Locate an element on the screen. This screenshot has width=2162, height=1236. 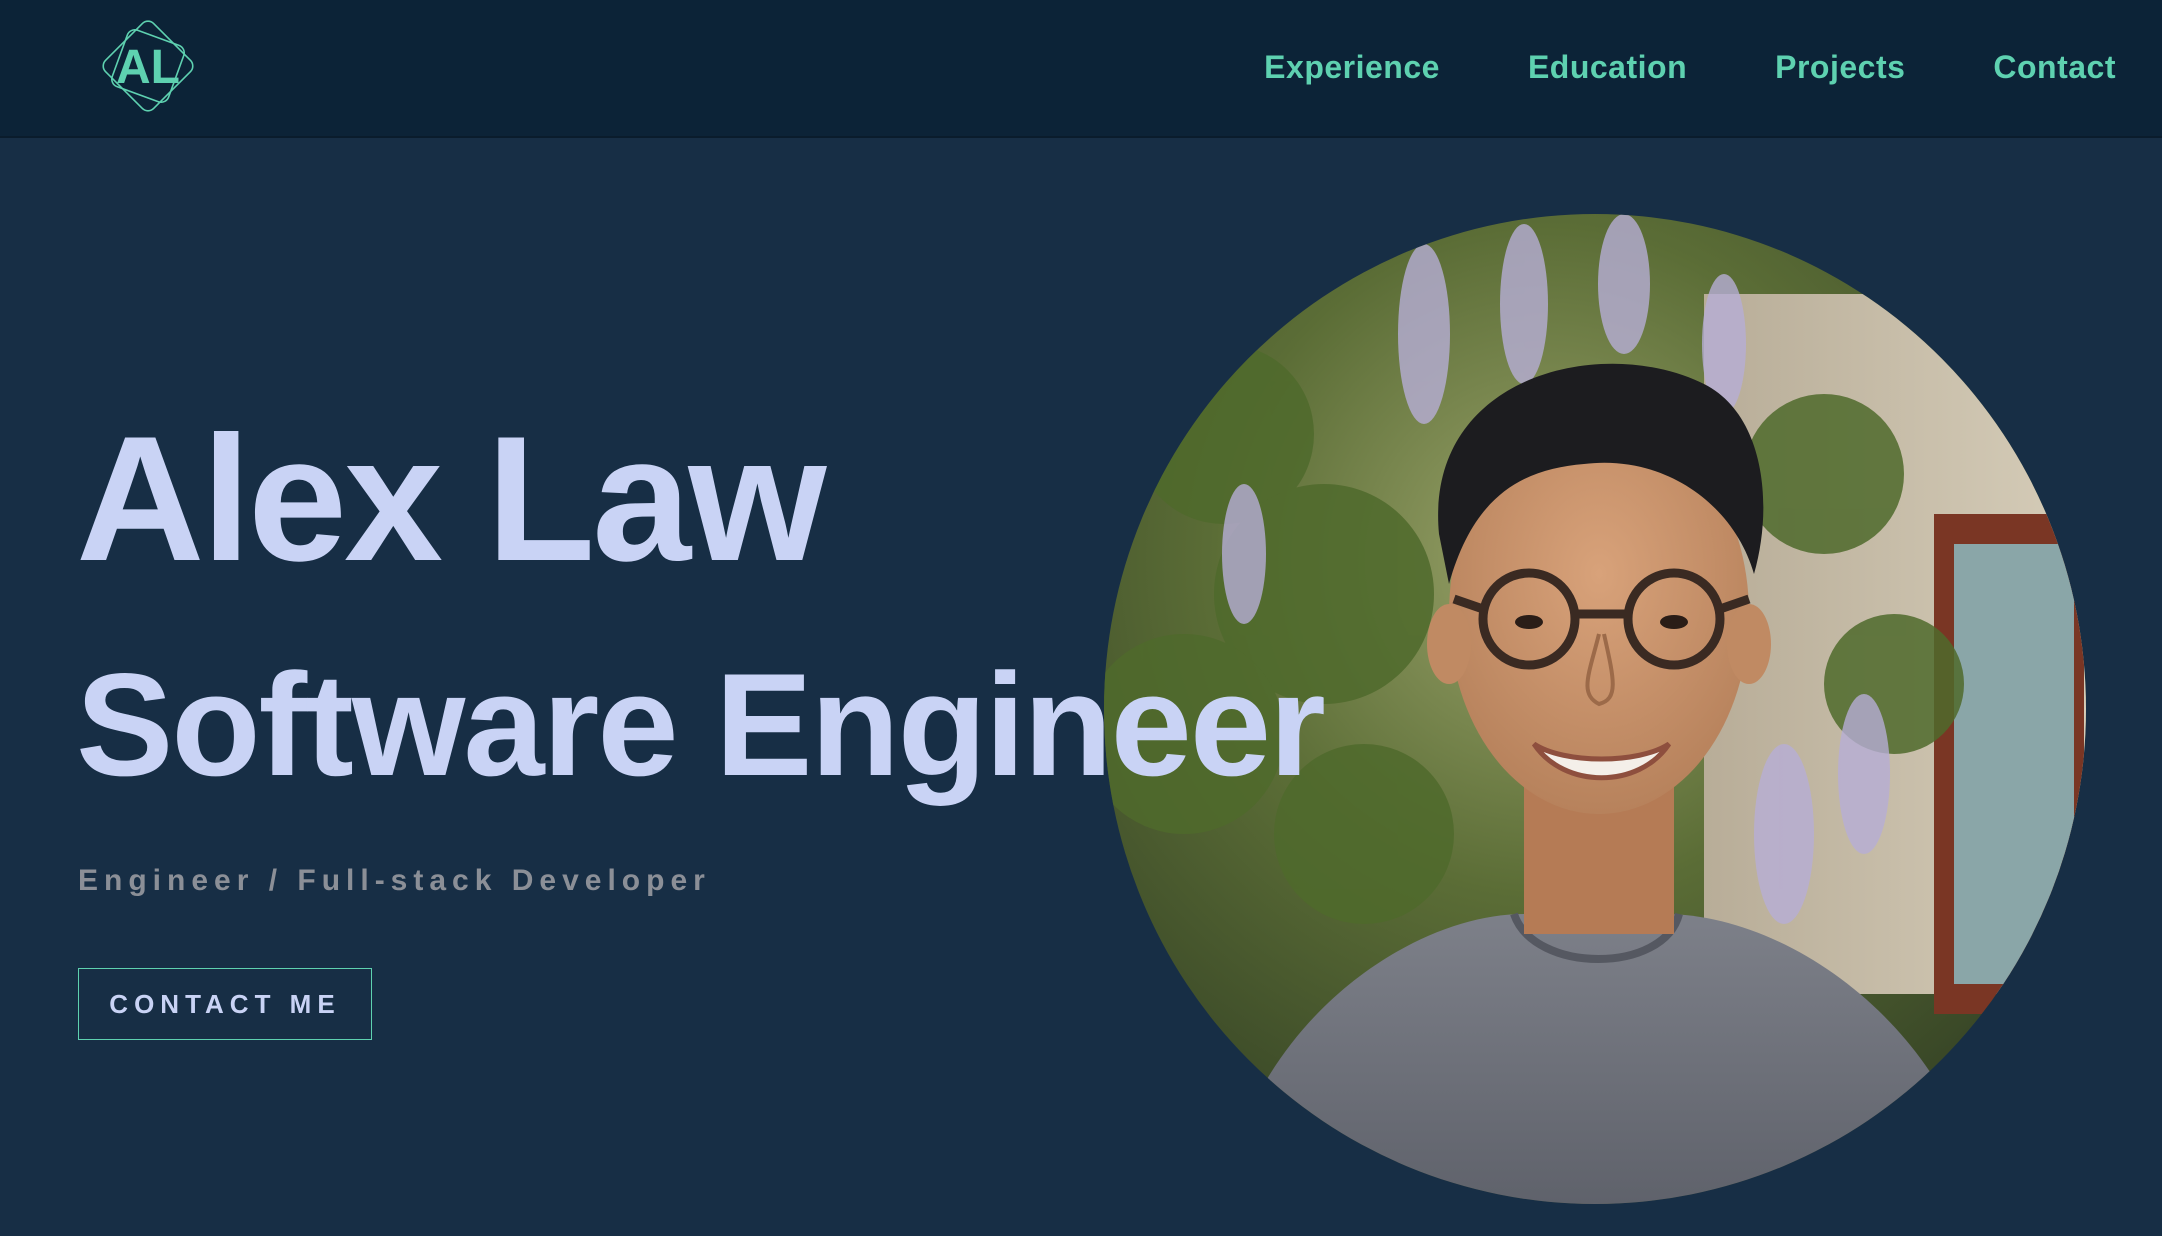
site-header: AL Experience Education Projects Contact is located at coordinates (1081, 69).